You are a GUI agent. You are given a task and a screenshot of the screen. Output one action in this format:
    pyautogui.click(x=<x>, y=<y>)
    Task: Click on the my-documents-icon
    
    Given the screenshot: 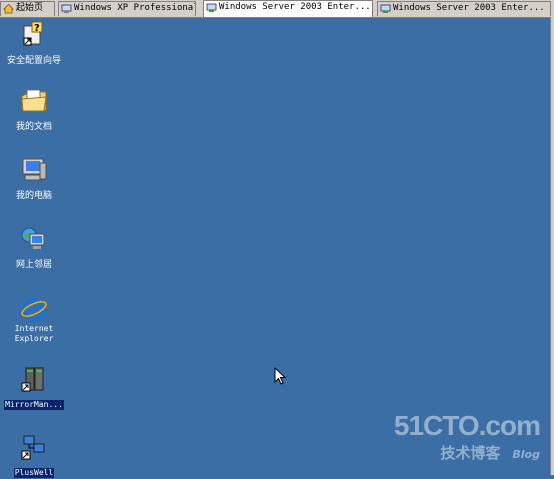 What is the action you would take?
    pyautogui.click(x=34, y=100)
    